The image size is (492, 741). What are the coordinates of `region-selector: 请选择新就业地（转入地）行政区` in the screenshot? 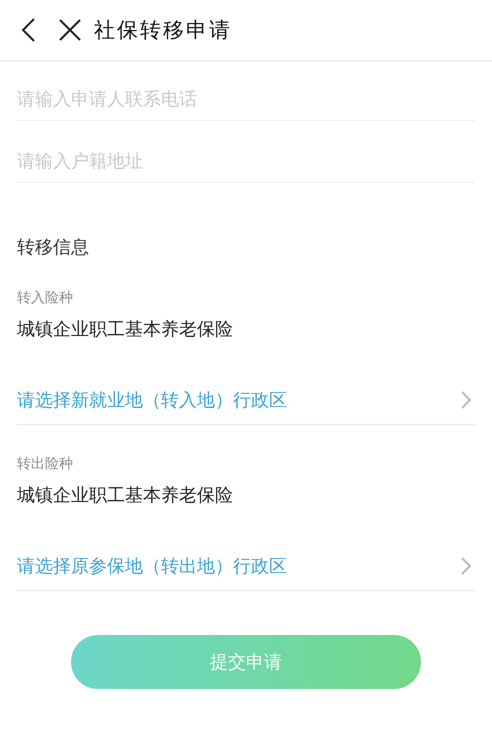 It's located at (246, 383).